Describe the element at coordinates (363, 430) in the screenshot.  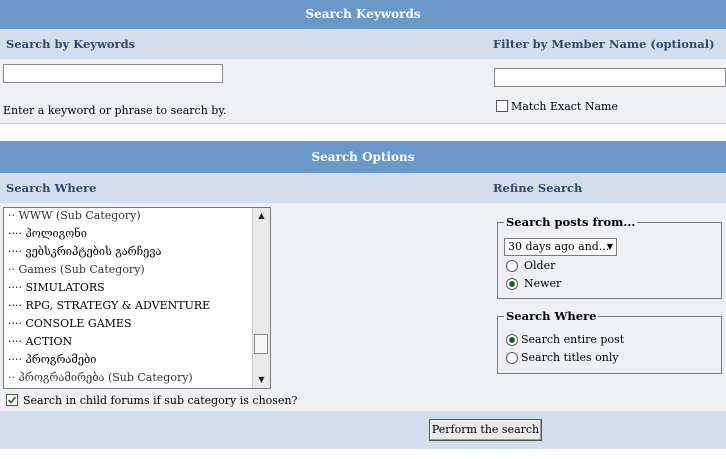
I see `form-footer` at that location.